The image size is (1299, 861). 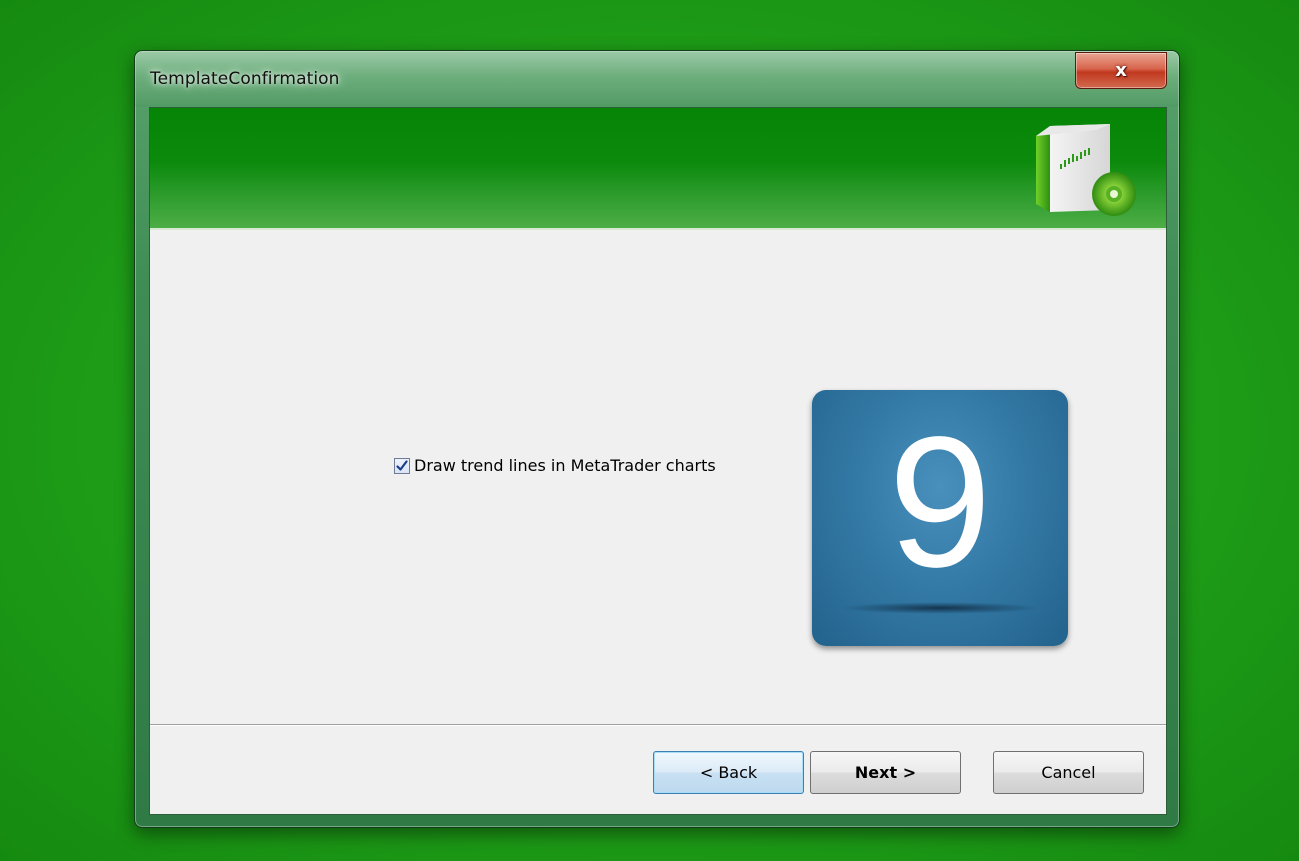 I want to click on back-button: < Back, so click(x=728, y=772).